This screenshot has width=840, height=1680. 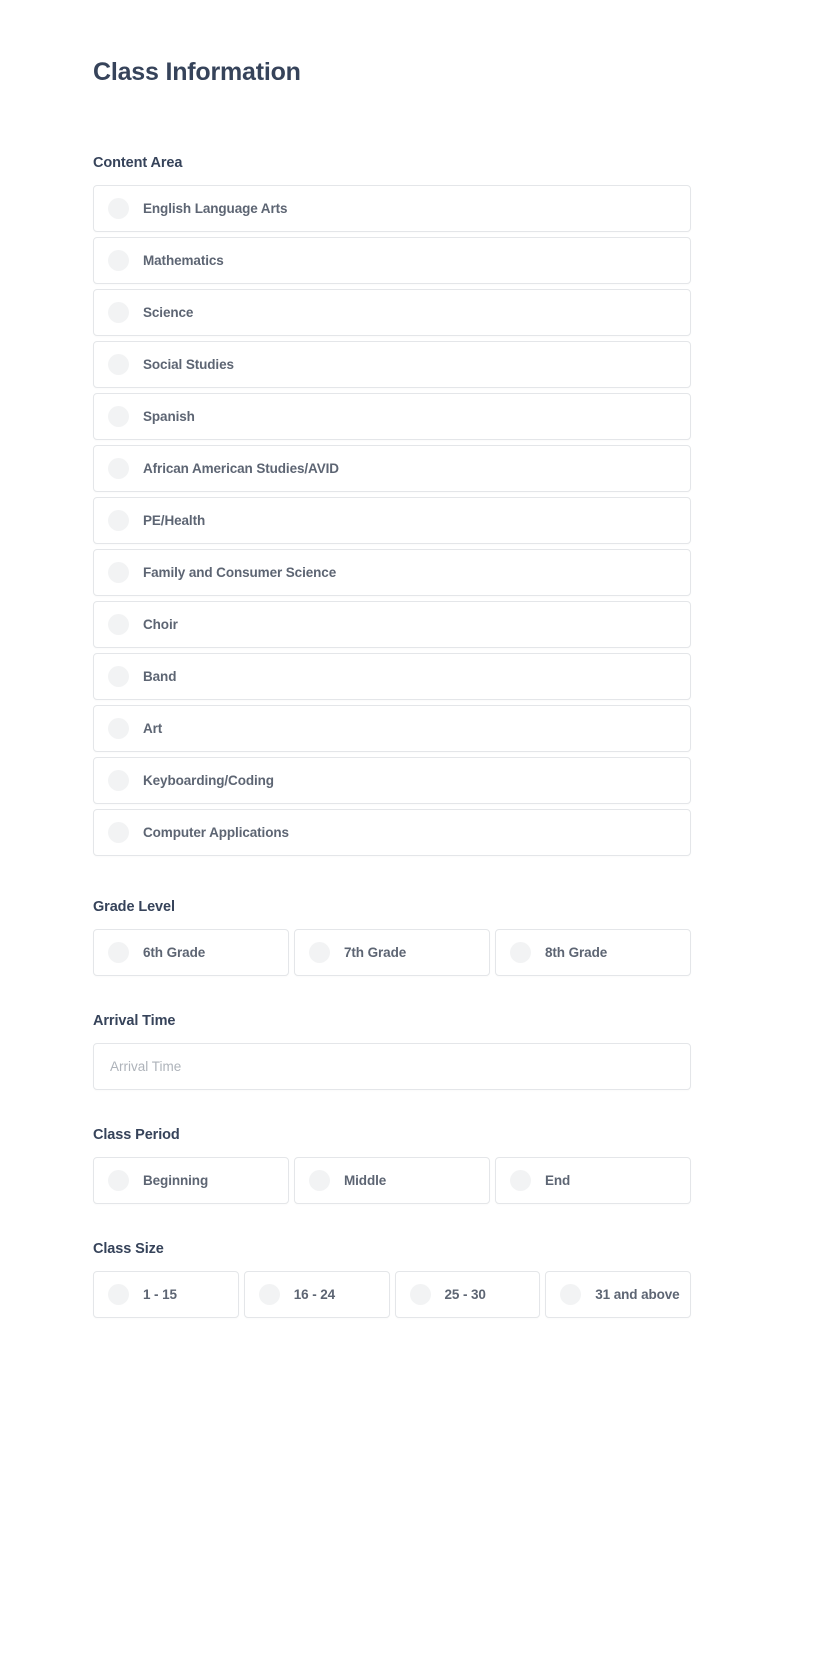 I want to click on section-class-period: Class Period Beginning Middle End, so click(x=392, y=1165).